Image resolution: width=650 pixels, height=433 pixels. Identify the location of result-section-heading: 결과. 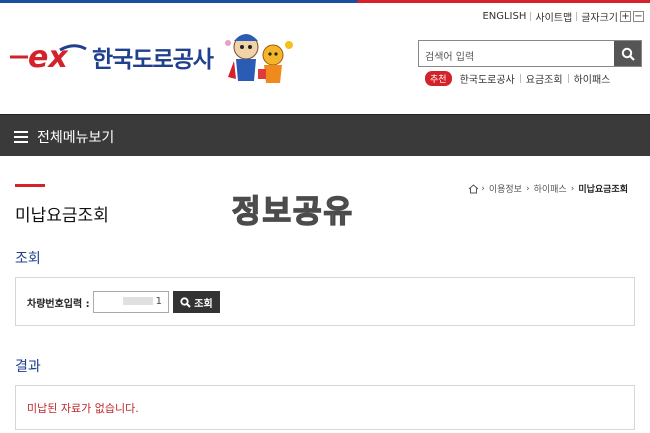
(28, 367).